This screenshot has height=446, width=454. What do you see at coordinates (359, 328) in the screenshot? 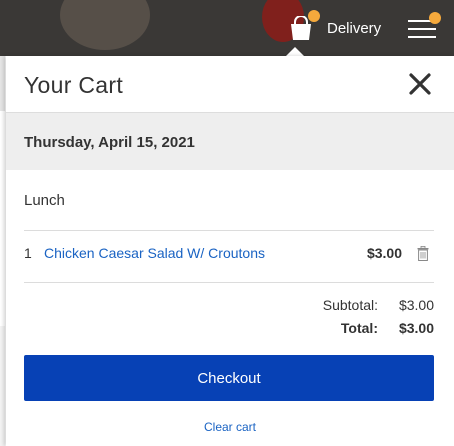
I see `total-label: Total:` at bounding box center [359, 328].